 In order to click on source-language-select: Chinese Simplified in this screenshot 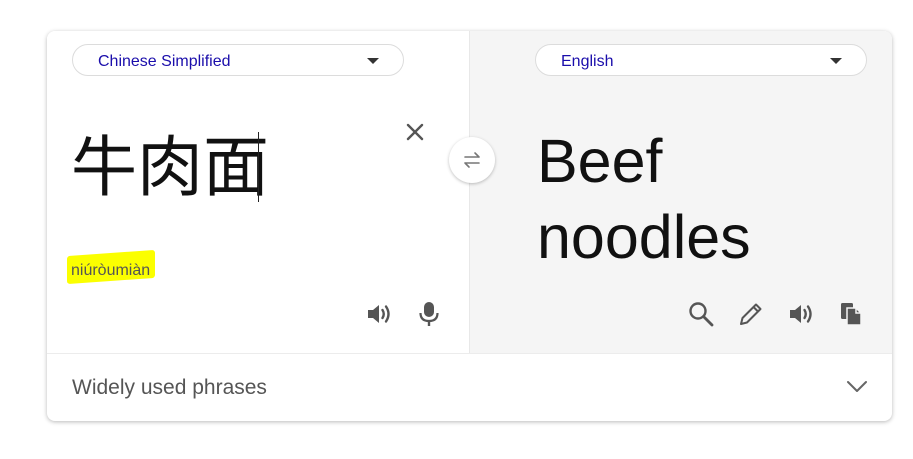, I will do `click(238, 60)`.